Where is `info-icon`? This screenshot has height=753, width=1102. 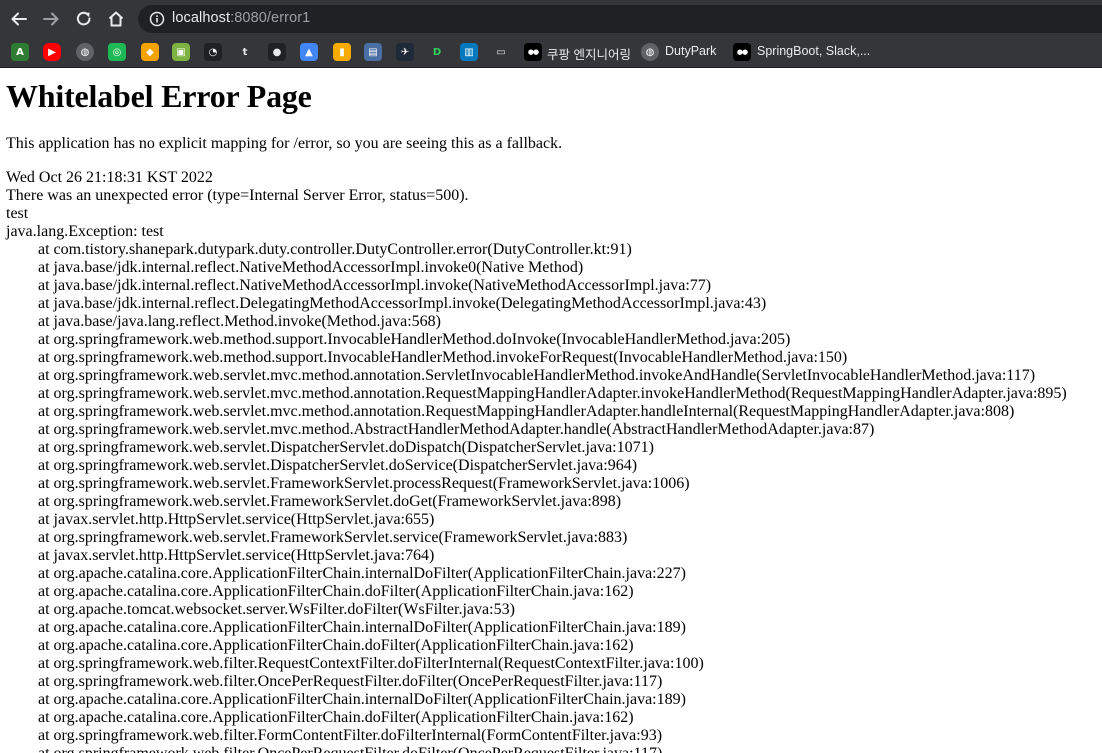 info-icon is located at coordinates (157, 19).